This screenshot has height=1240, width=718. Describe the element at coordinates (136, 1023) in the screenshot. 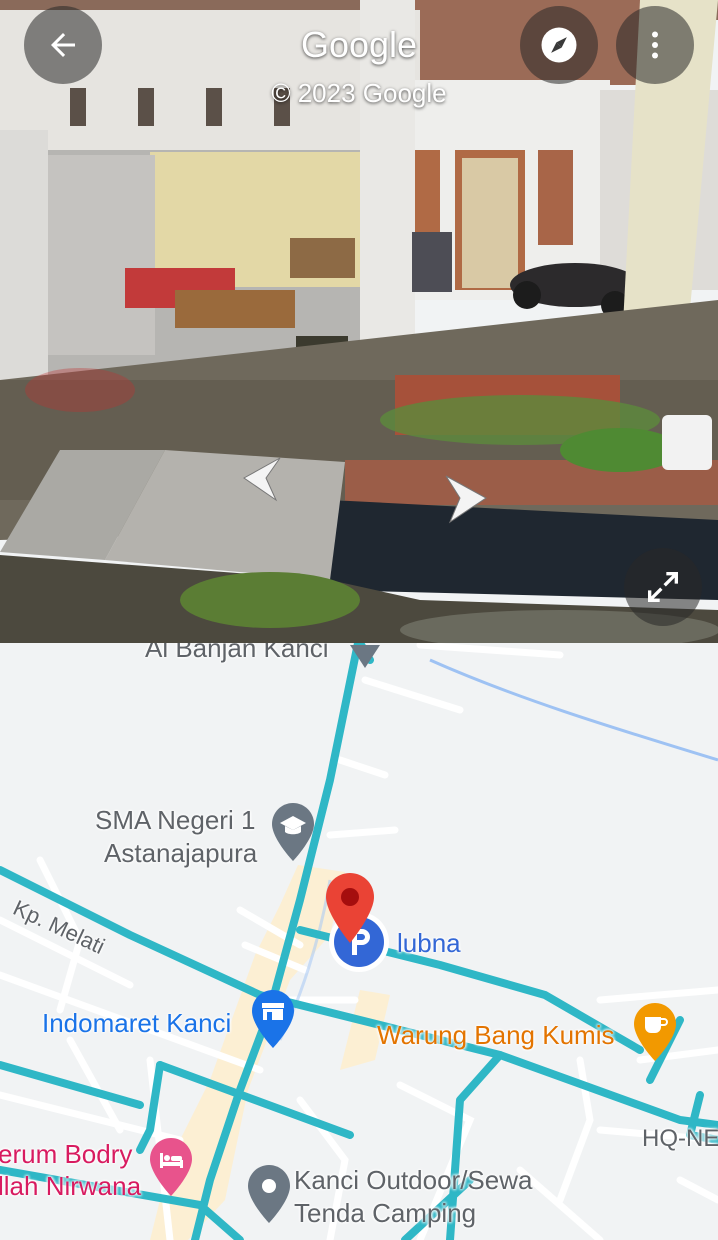

I see `store-label-indomaret: Indomaret Kanci` at that location.